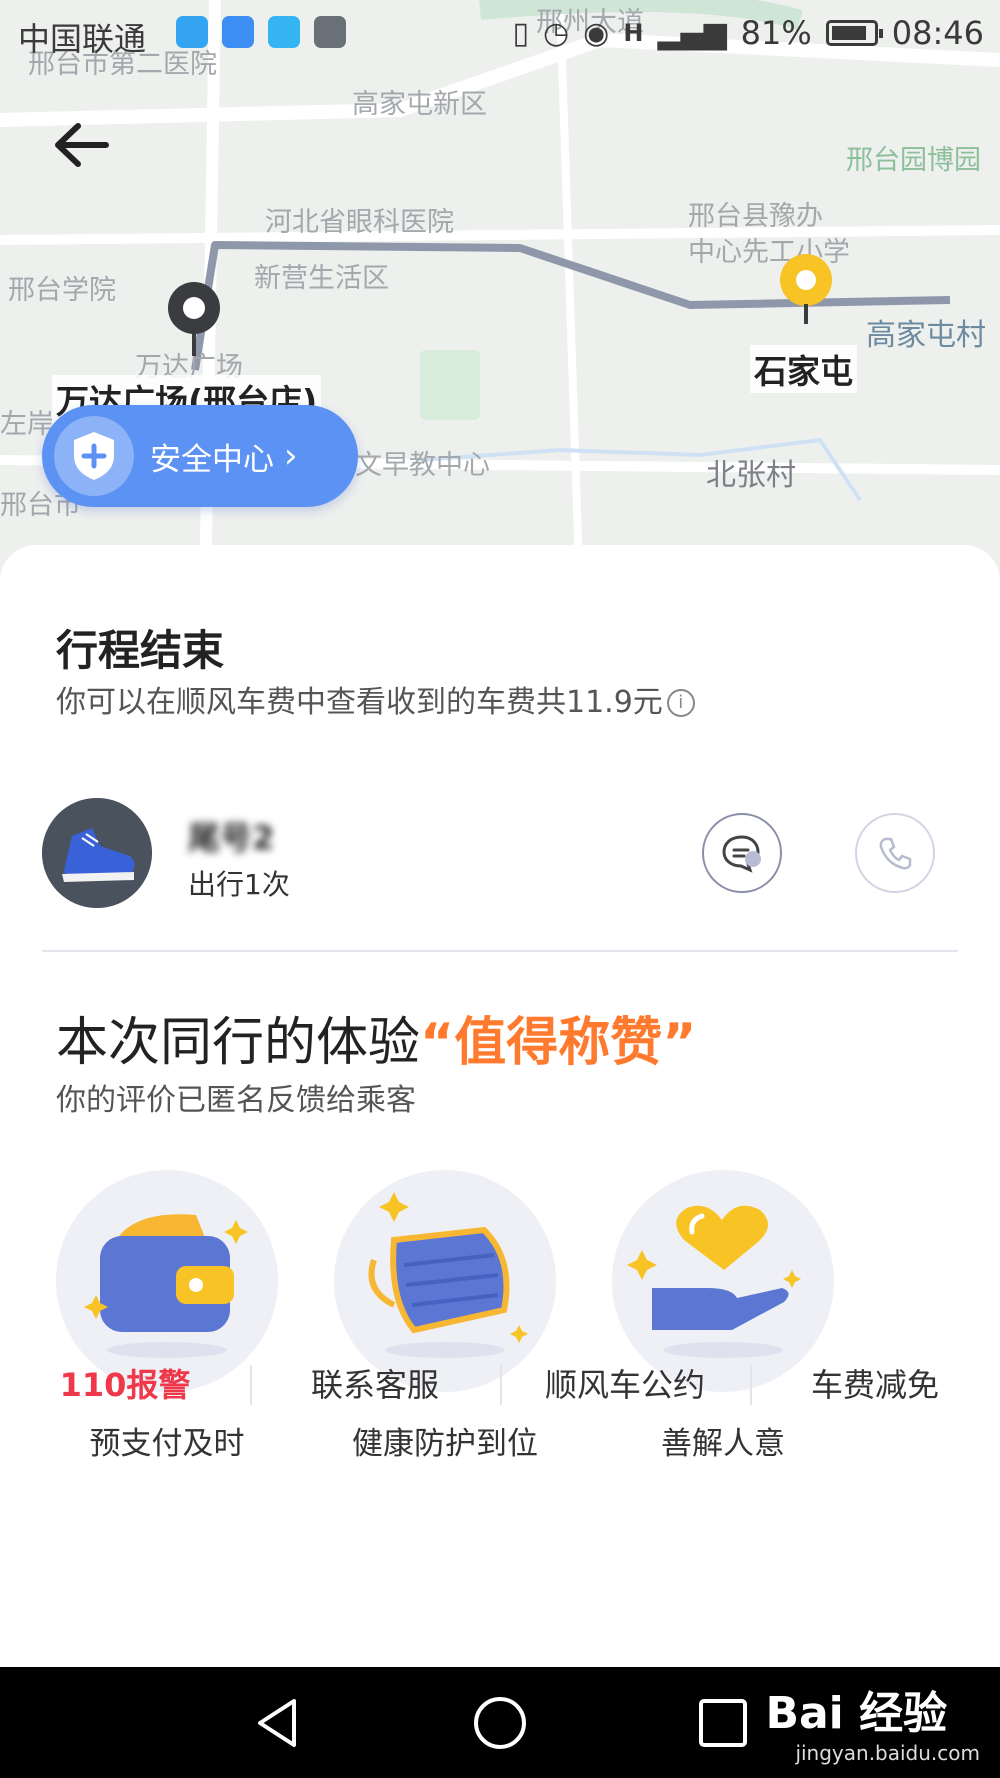  What do you see at coordinates (422, 465) in the screenshot?
I see `map-label: 文早教中心` at bounding box center [422, 465].